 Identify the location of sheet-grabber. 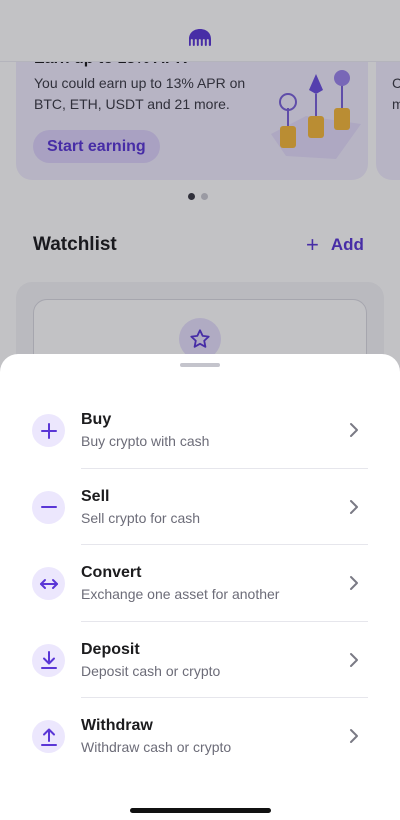
(200, 365).